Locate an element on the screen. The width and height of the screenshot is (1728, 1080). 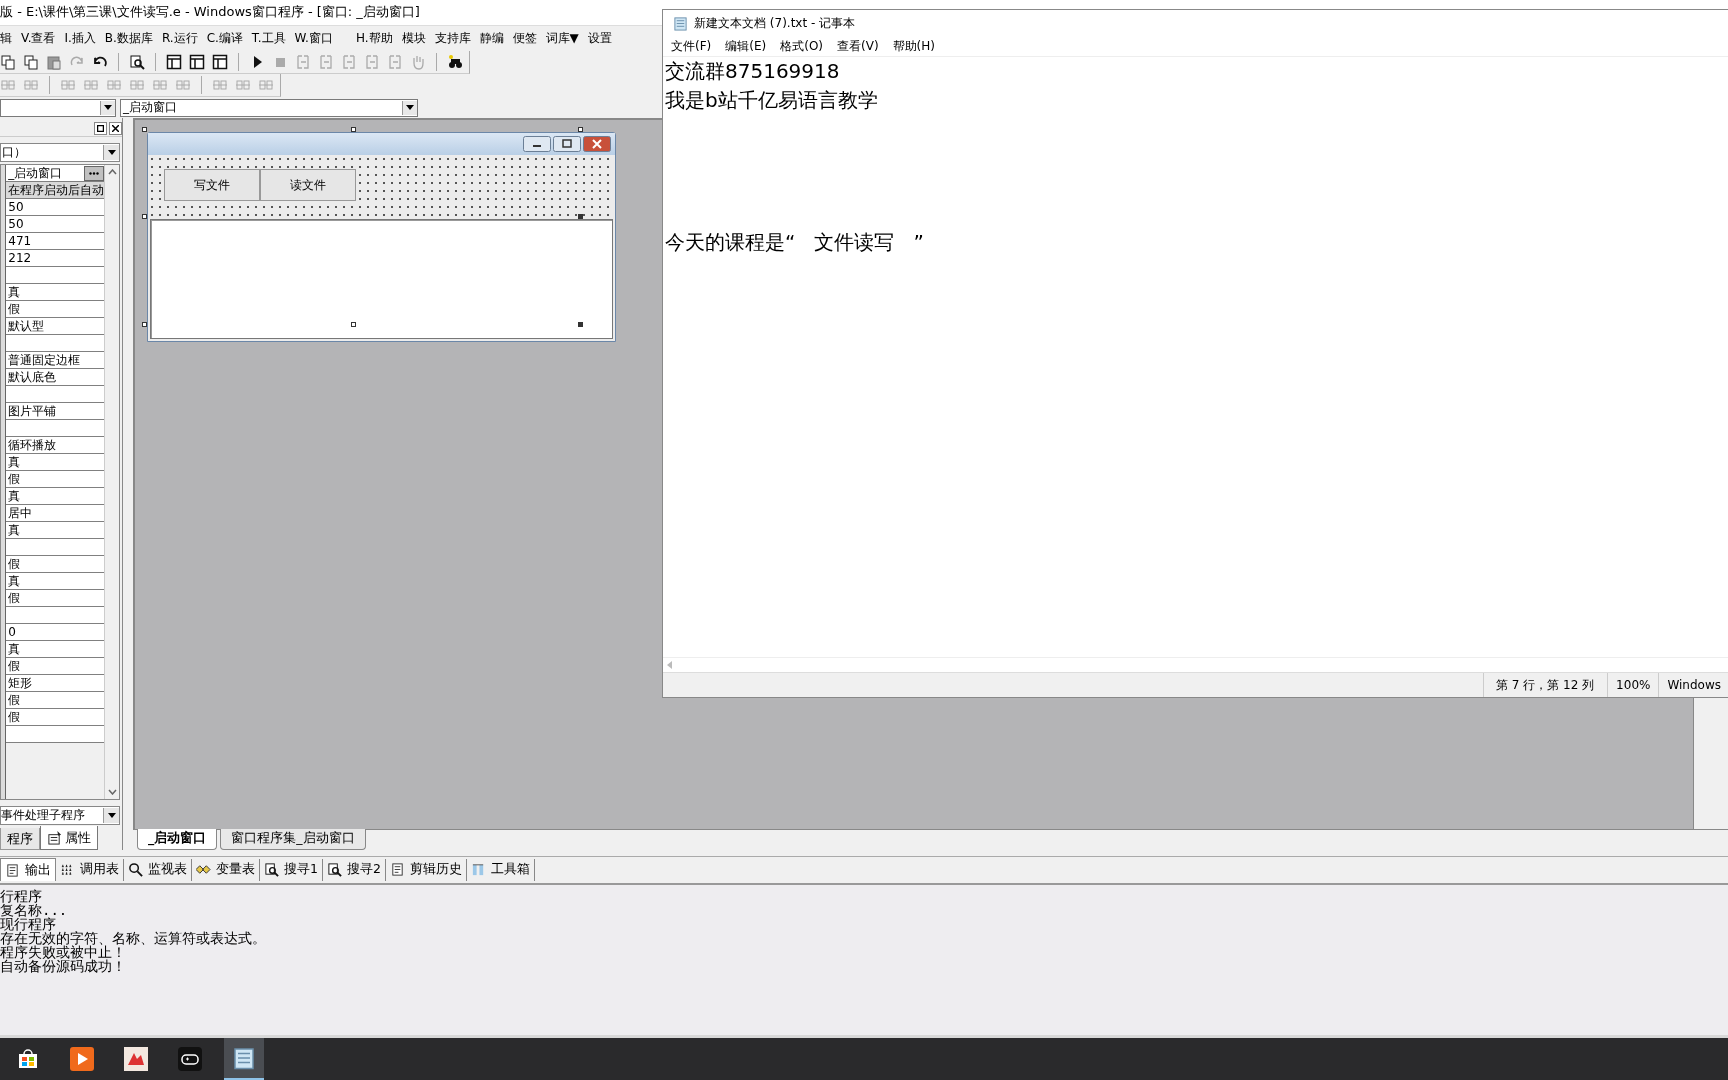
close-icon is located at coordinates (115, 128).